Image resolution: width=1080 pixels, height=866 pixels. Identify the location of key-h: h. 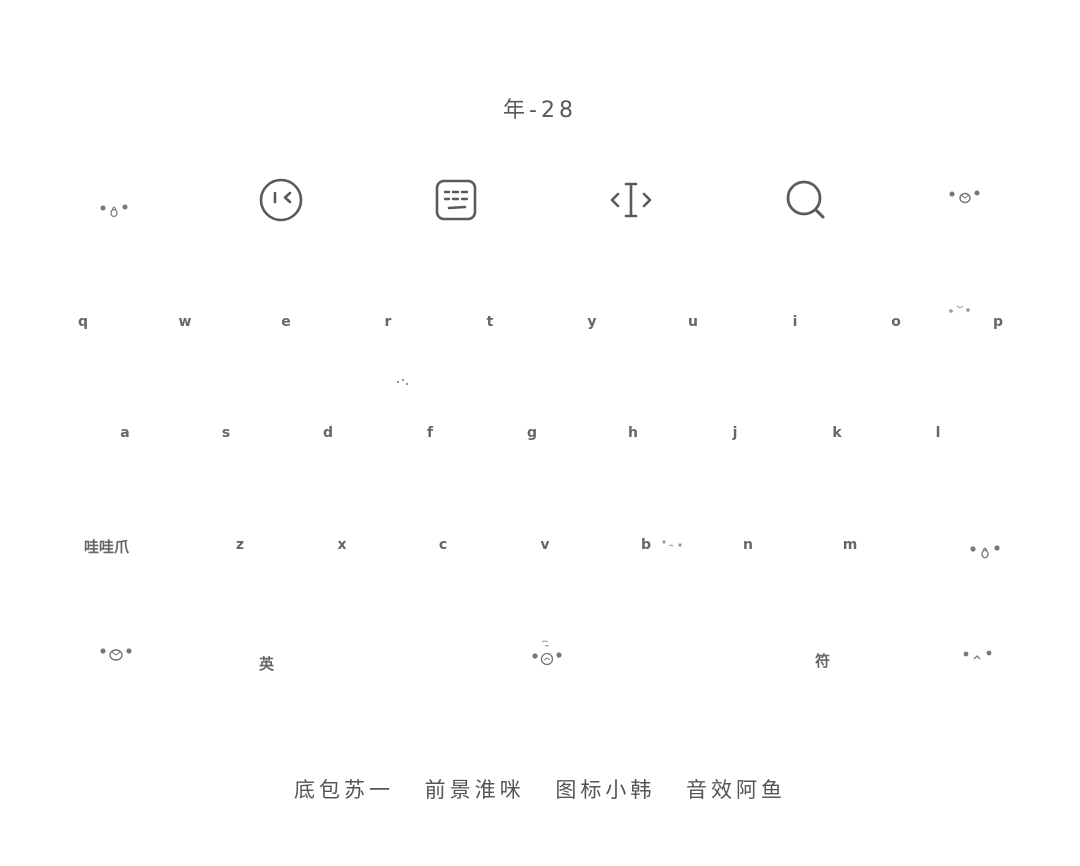
(633, 433).